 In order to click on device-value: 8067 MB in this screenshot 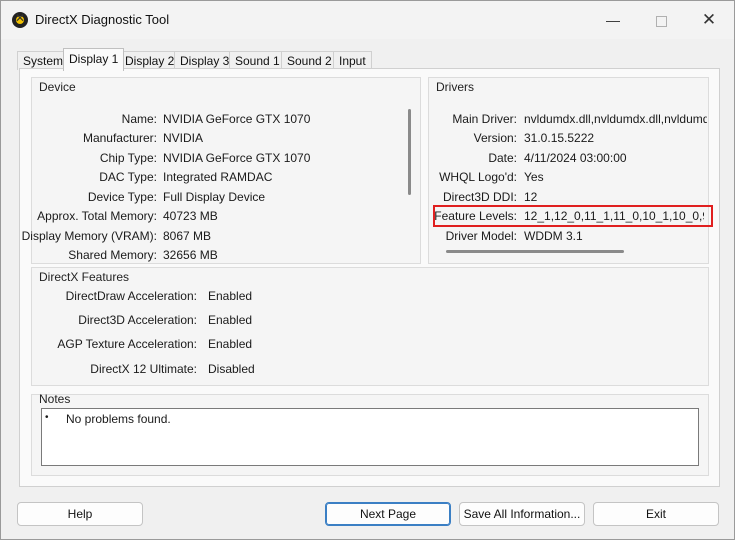, I will do `click(187, 236)`.